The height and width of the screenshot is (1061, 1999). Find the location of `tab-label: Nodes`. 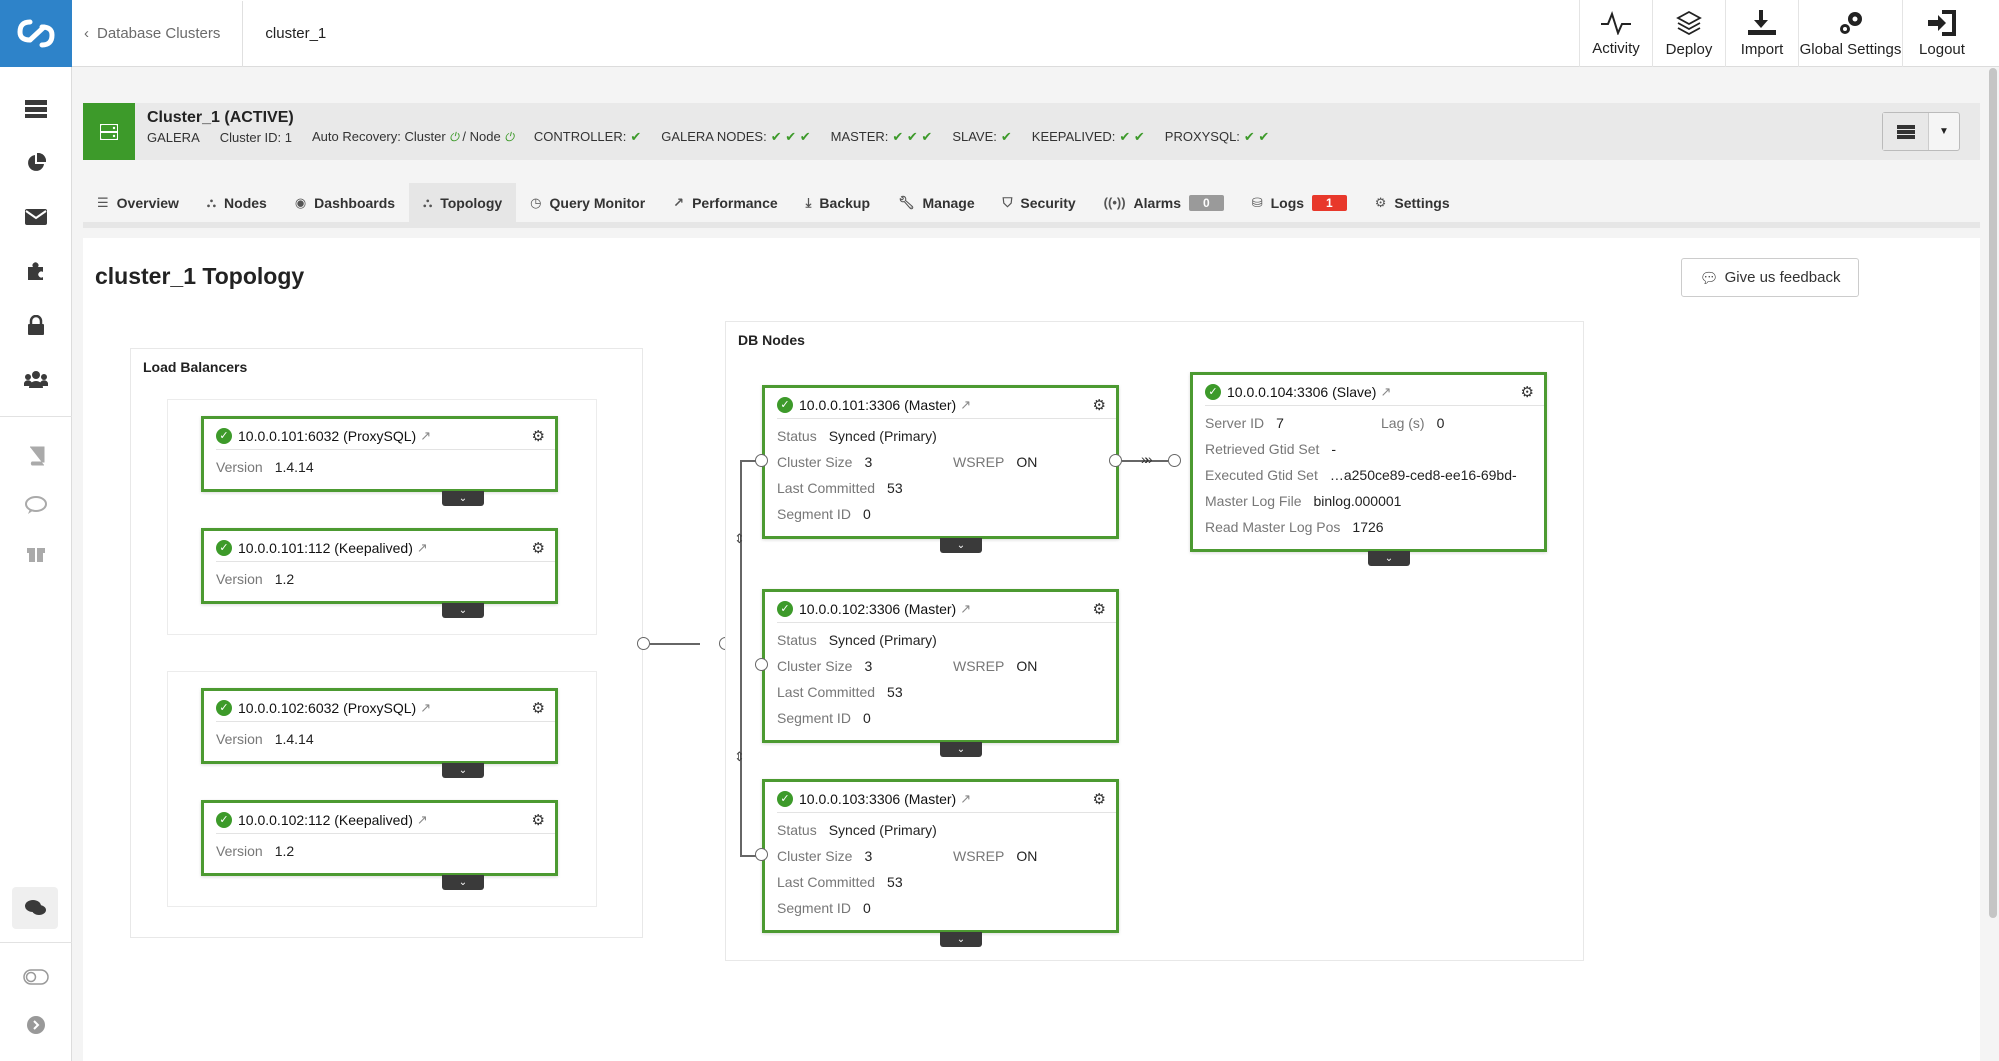

tab-label: Nodes is located at coordinates (245, 202).